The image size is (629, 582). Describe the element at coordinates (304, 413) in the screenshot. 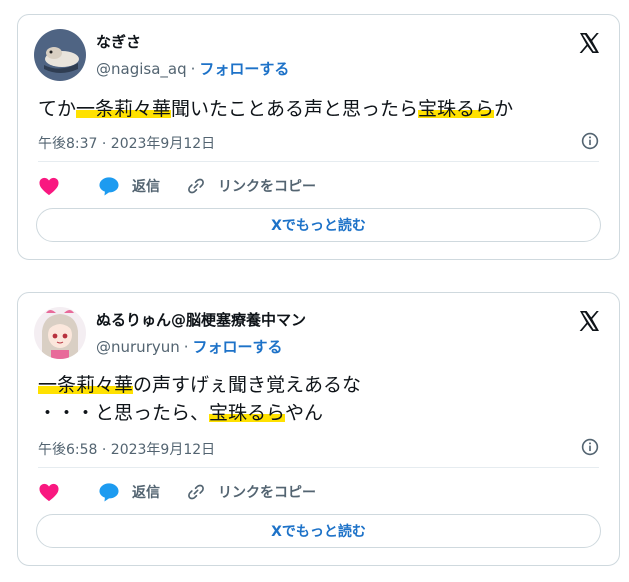

I see `text-segment: やん` at that location.